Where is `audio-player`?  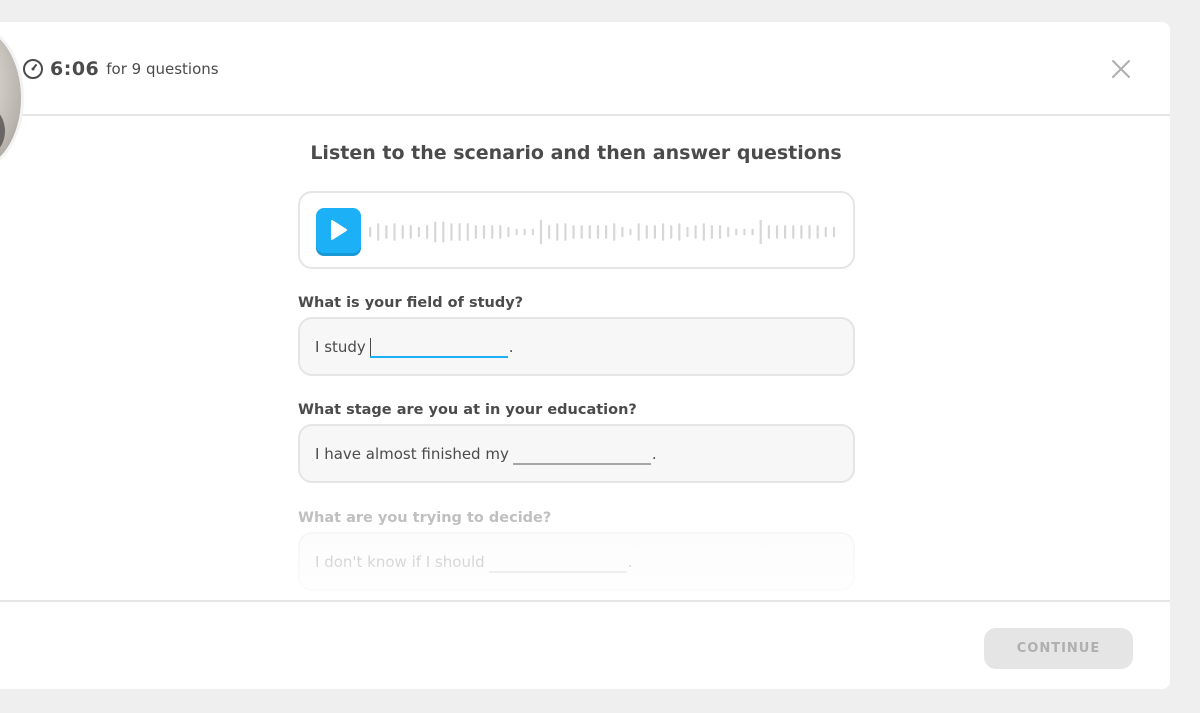
audio-player is located at coordinates (576, 230).